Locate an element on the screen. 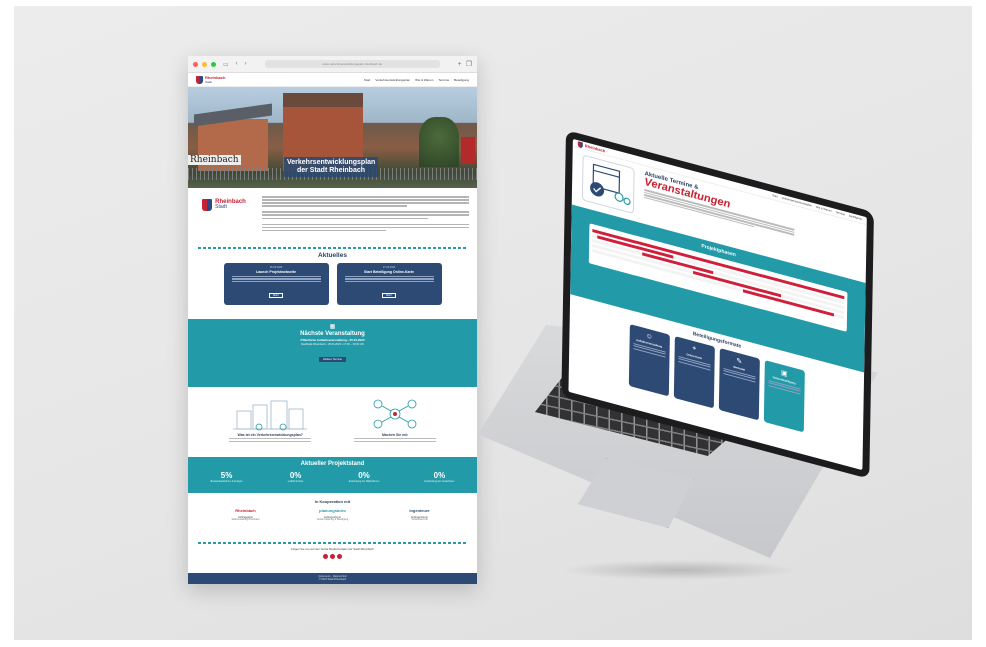 The image size is (986, 647). laptop-menu-item: Start is located at coordinates (775, 196).